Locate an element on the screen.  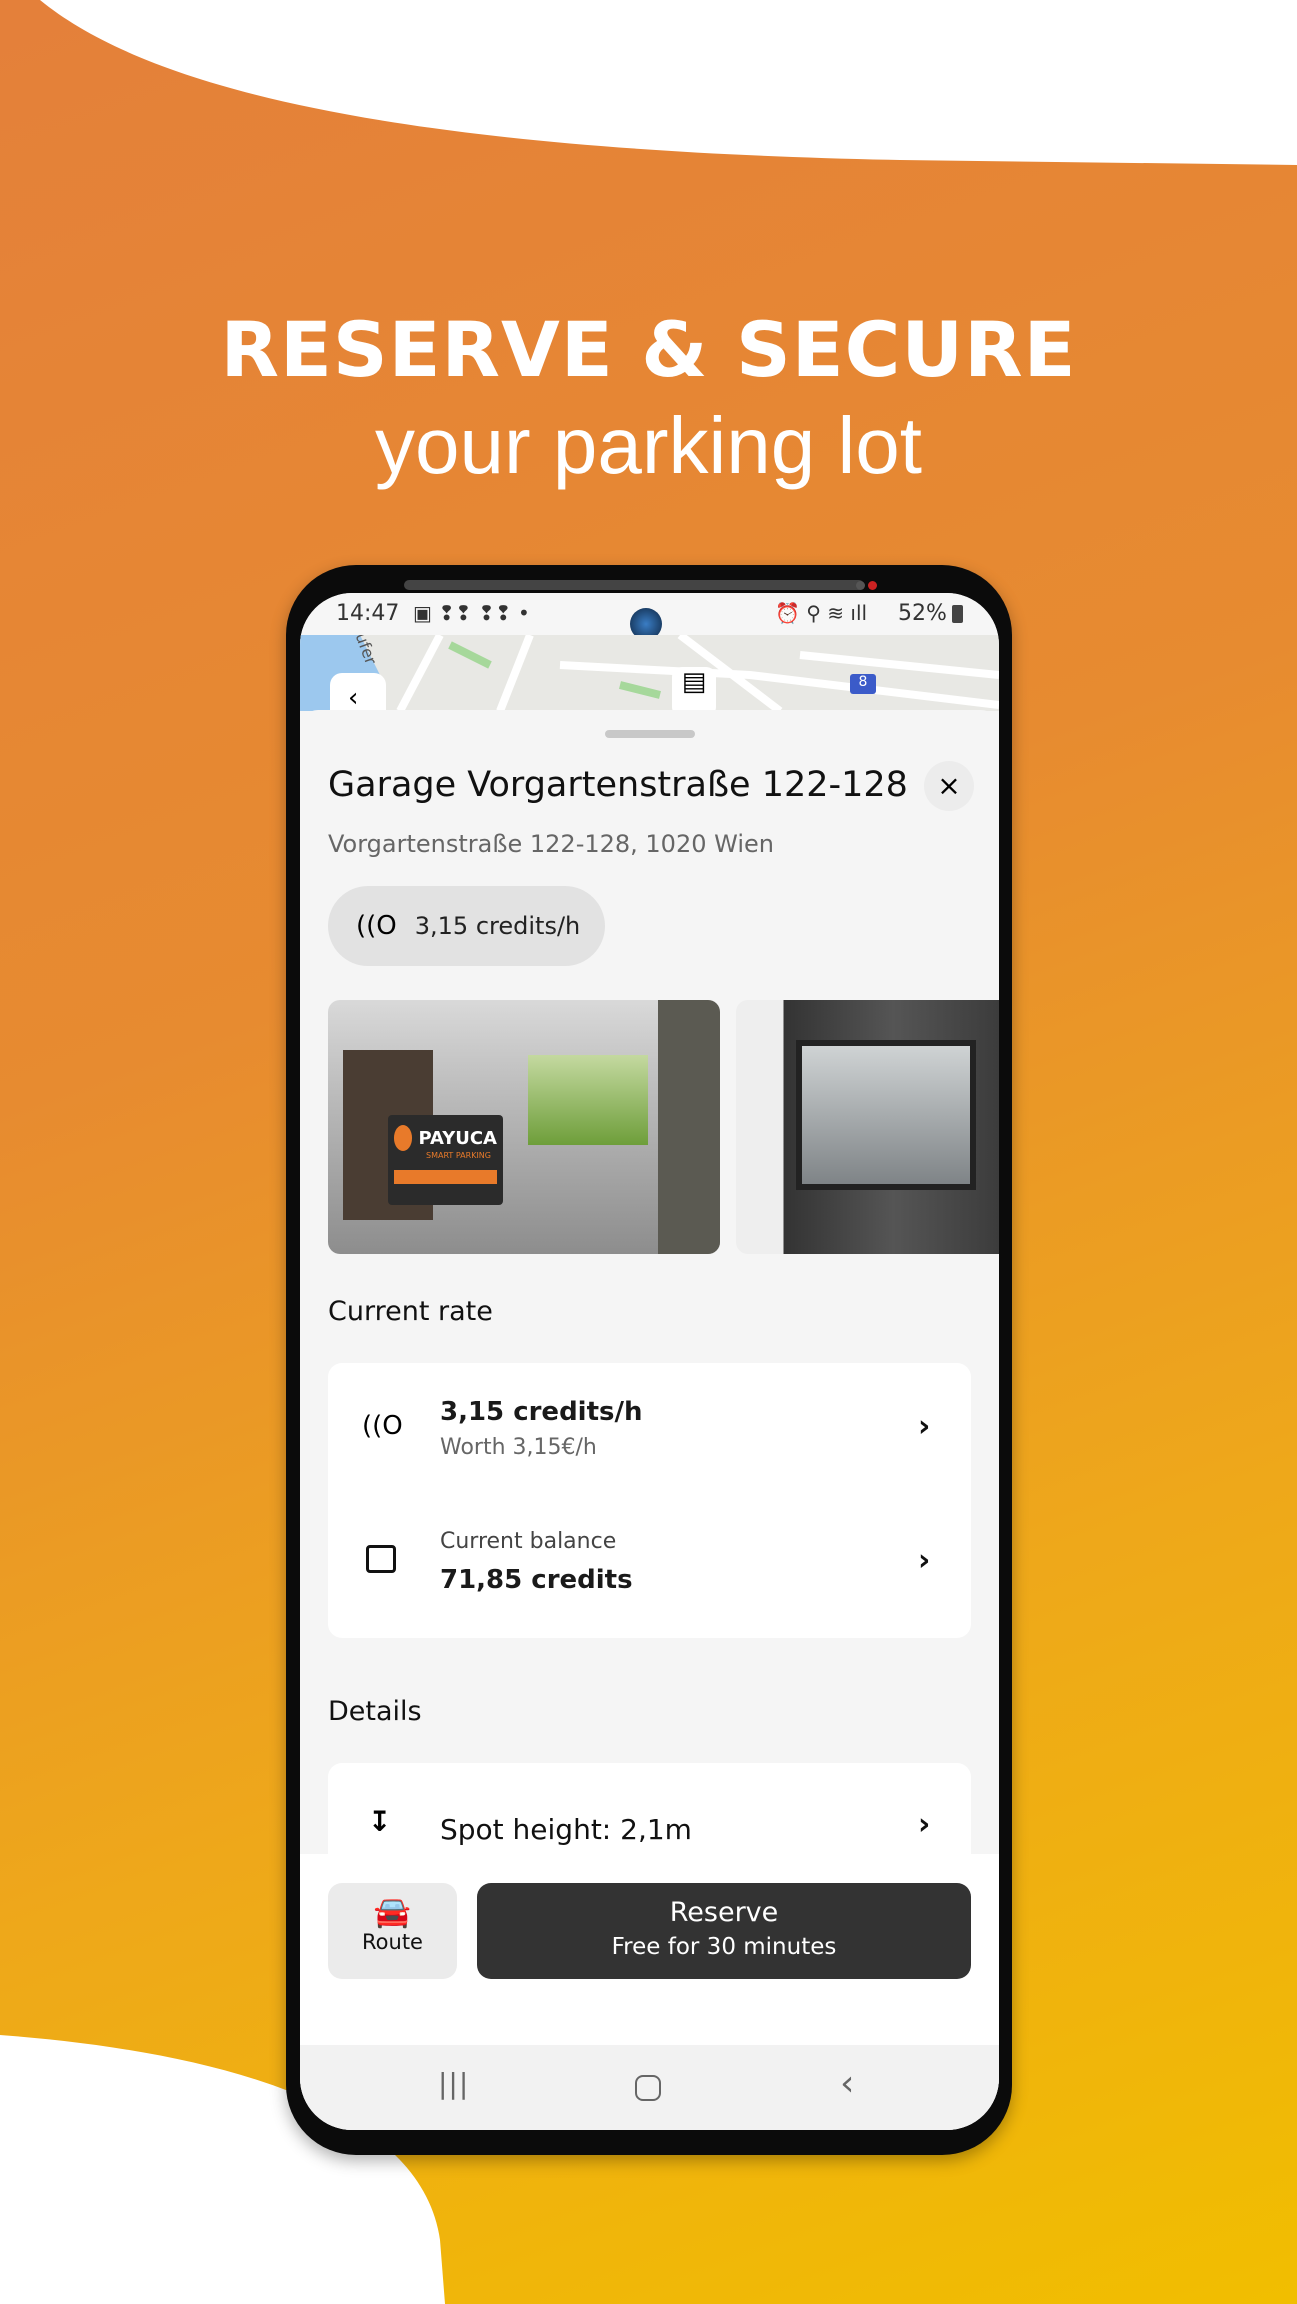
wallet-icon is located at coordinates (381, 1559).